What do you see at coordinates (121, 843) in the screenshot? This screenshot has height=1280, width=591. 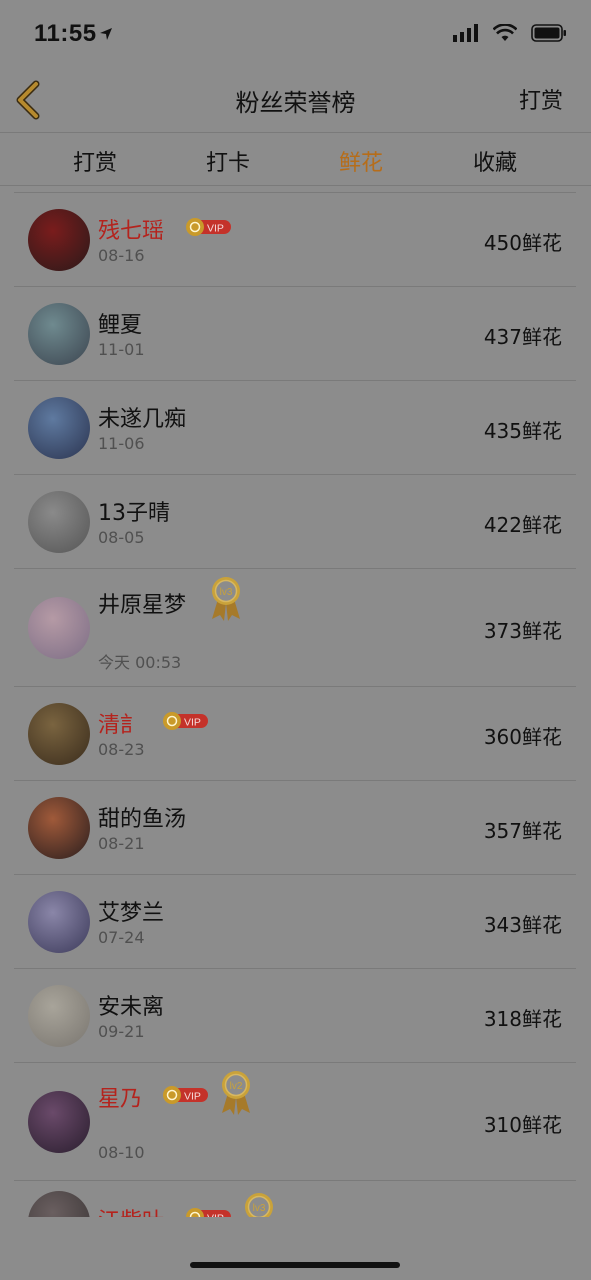 I see `fan-date: 08-21` at bounding box center [121, 843].